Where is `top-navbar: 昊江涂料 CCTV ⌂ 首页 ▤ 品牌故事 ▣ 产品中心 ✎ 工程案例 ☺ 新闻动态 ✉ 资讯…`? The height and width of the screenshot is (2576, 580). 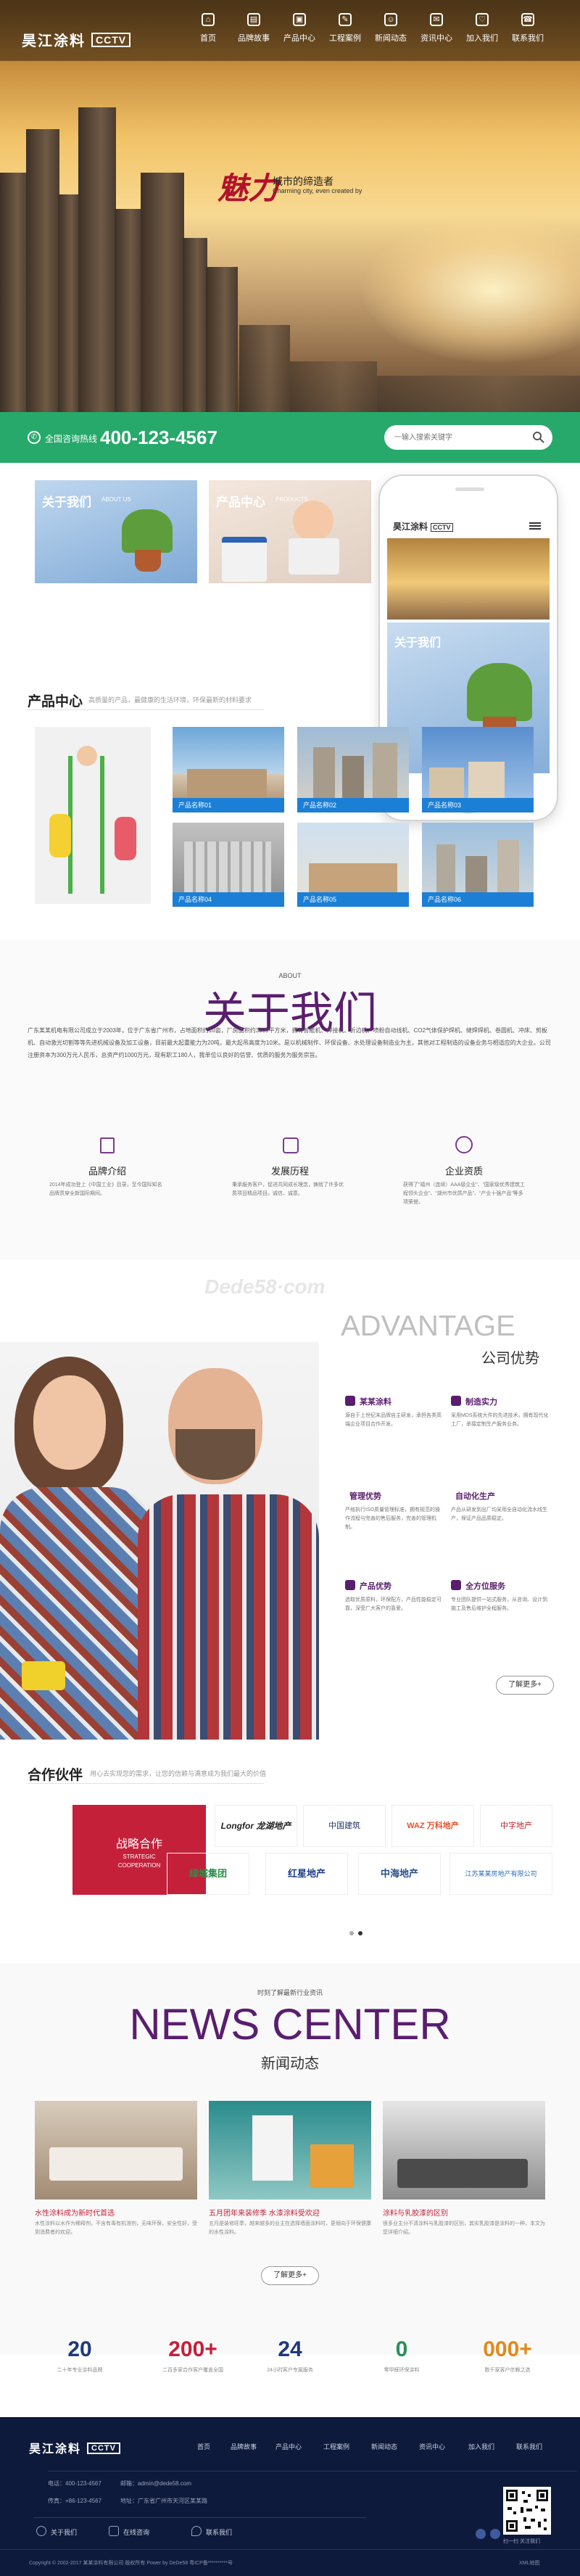
top-navbar: 昊江涂料 CCTV ⌂ 首页 ▤ 品牌故事 ▣ 产品中心 ✎ 工程案例 ☺ 新闻动态 ✉ 资讯… is located at coordinates (290, 30).